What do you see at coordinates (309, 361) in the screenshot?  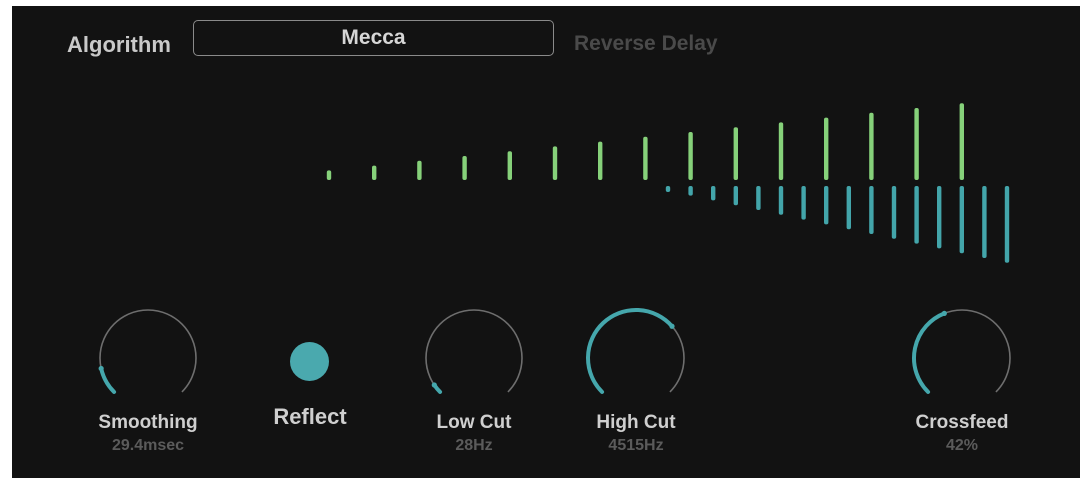 I see `reflect-button` at bounding box center [309, 361].